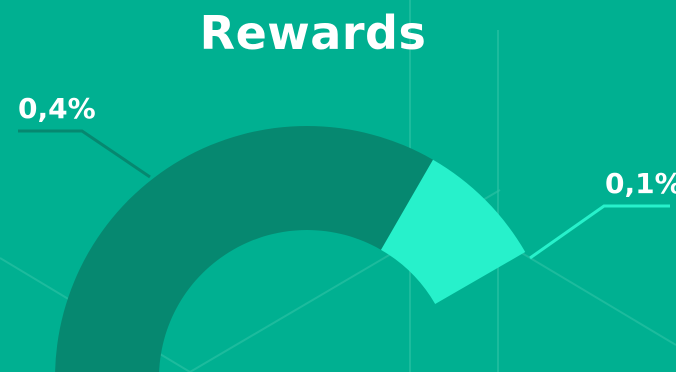 The height and width of the screenshot is (372, 676). Describe the element at coordinates (313, 33) in the screenshot. I see `chart-title: Rewards` at that location.